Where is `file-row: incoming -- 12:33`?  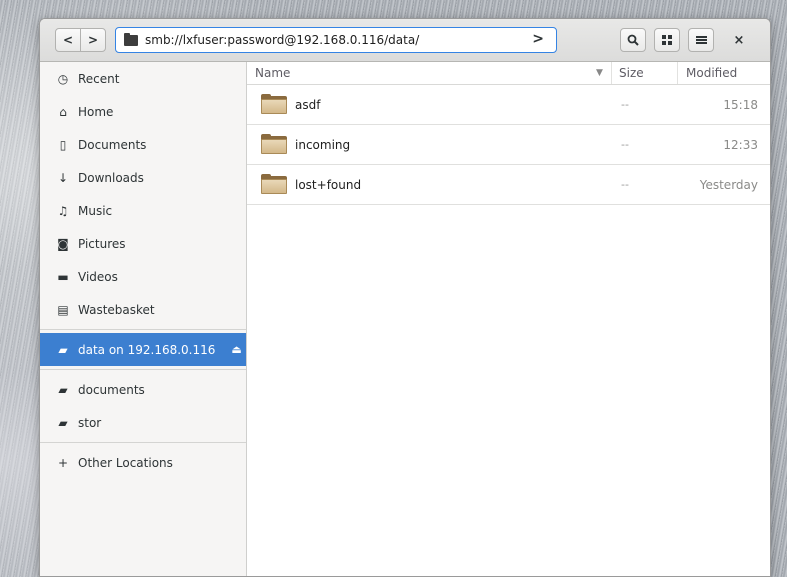
file-row: incoming -- 12:33 is located at coordinates (508, 145).